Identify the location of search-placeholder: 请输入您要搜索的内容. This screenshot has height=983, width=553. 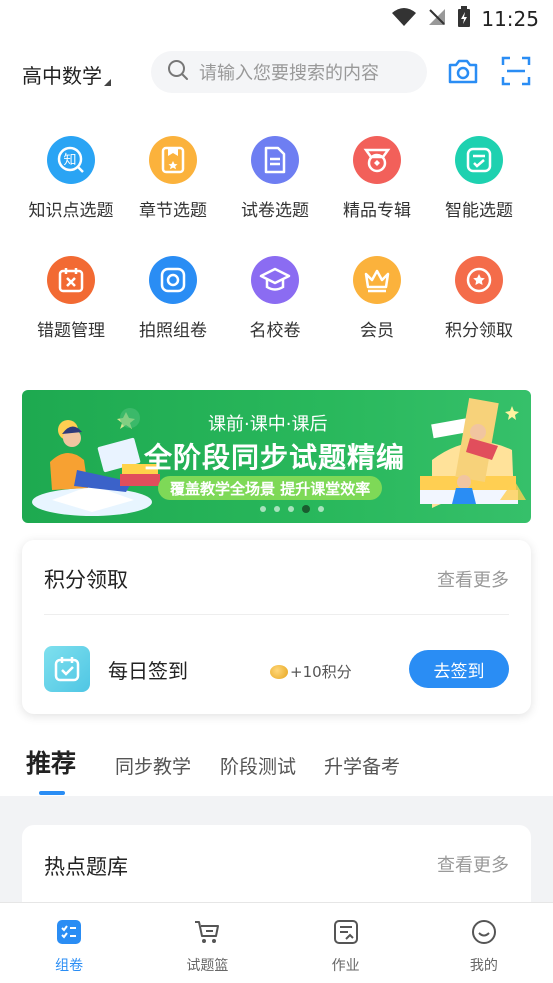
(289, 73).